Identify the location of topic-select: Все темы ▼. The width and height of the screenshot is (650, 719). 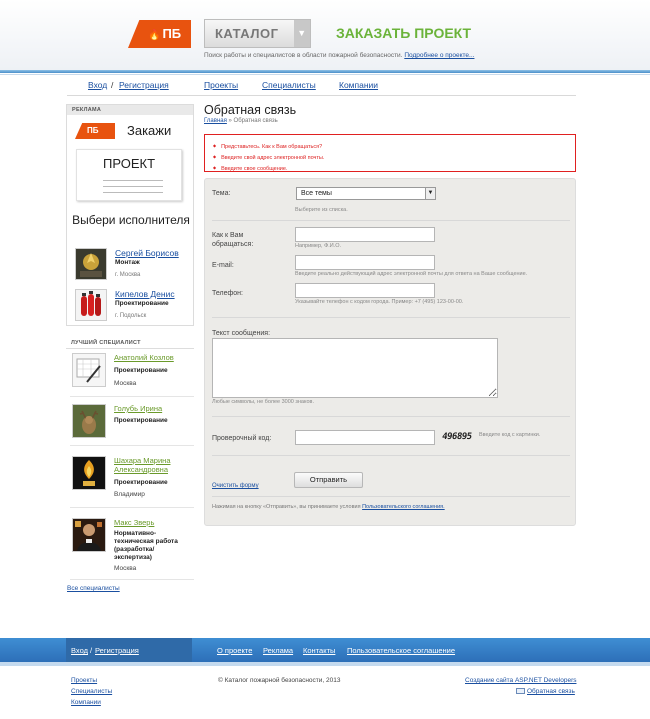
(366, 193).